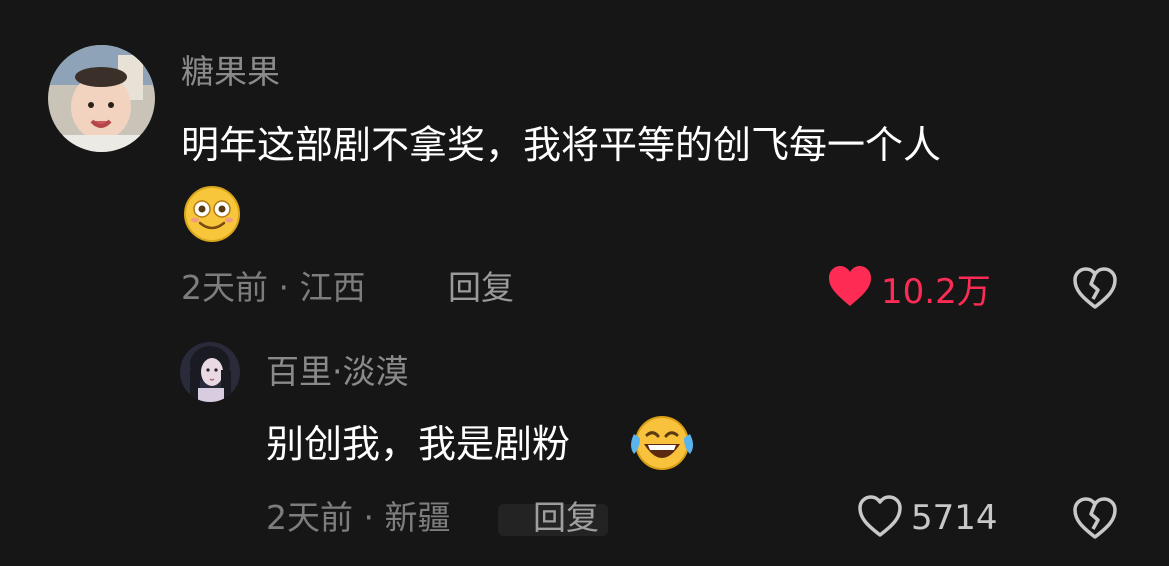  Describe the element at coordinates (417, 517) in the screenshot. I see `reply-location: 新疆` at that location.